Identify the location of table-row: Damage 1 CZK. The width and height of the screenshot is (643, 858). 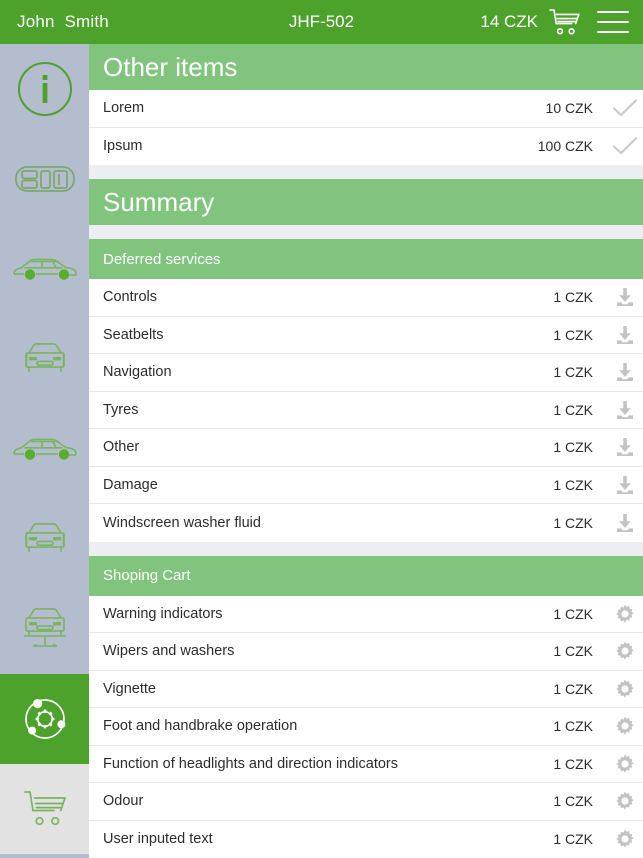
(366, 485).